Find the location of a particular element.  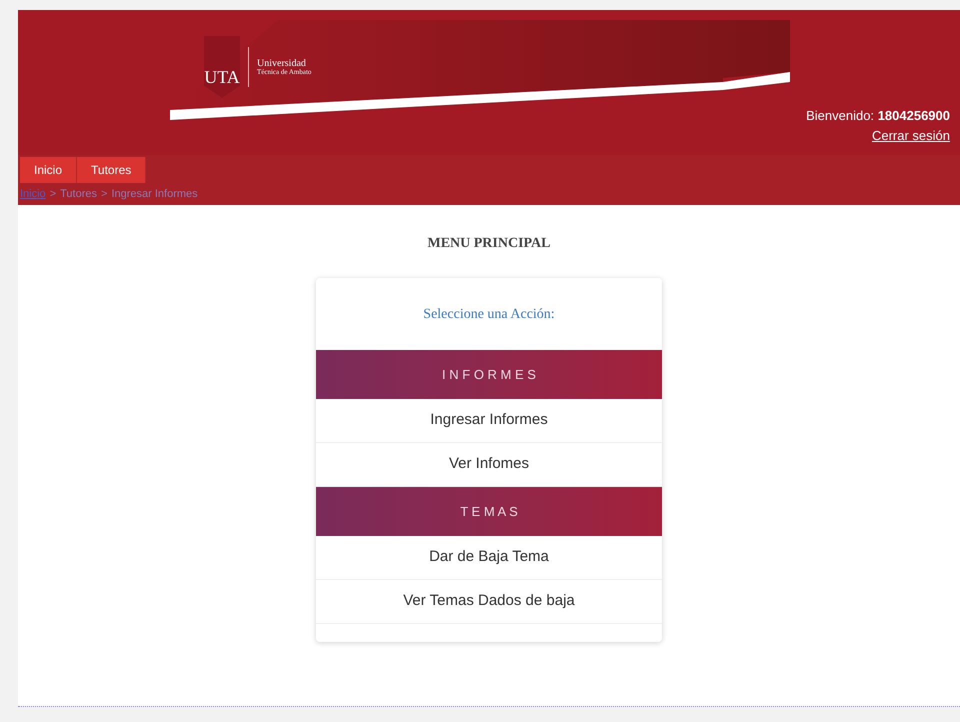

menu-item: Ver Infomes is located at coordinates (489, 465).